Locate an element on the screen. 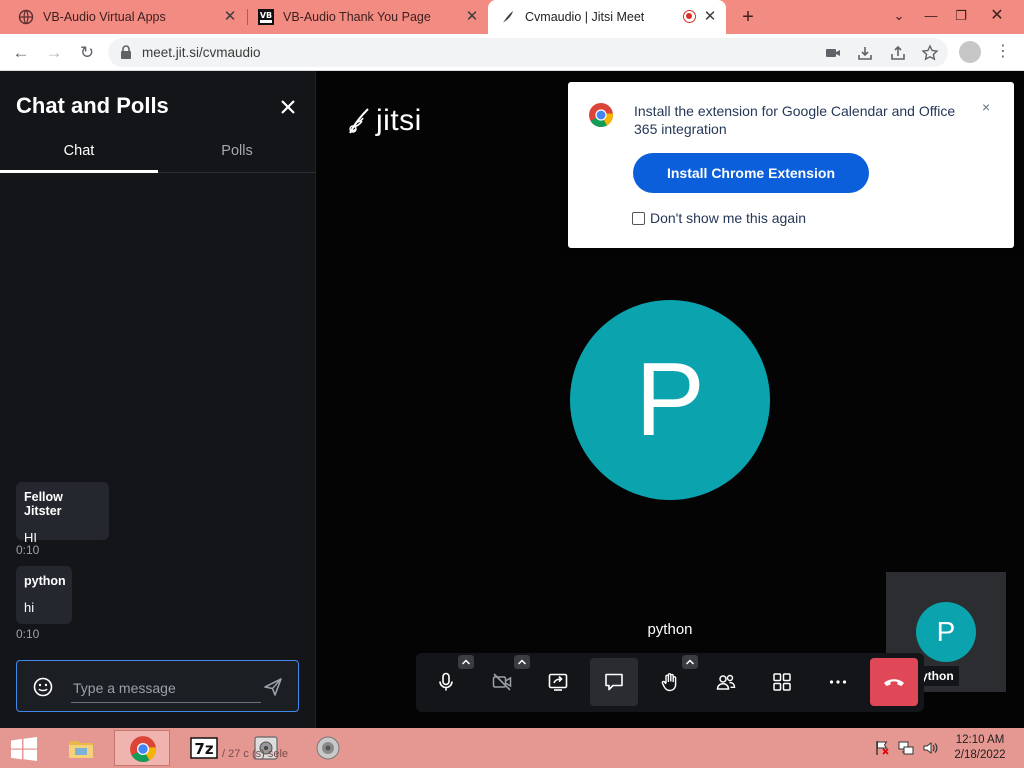 The height and width of the screenshot is (768, 1024). taskbar-chrome is located at coordinates (142, 748).